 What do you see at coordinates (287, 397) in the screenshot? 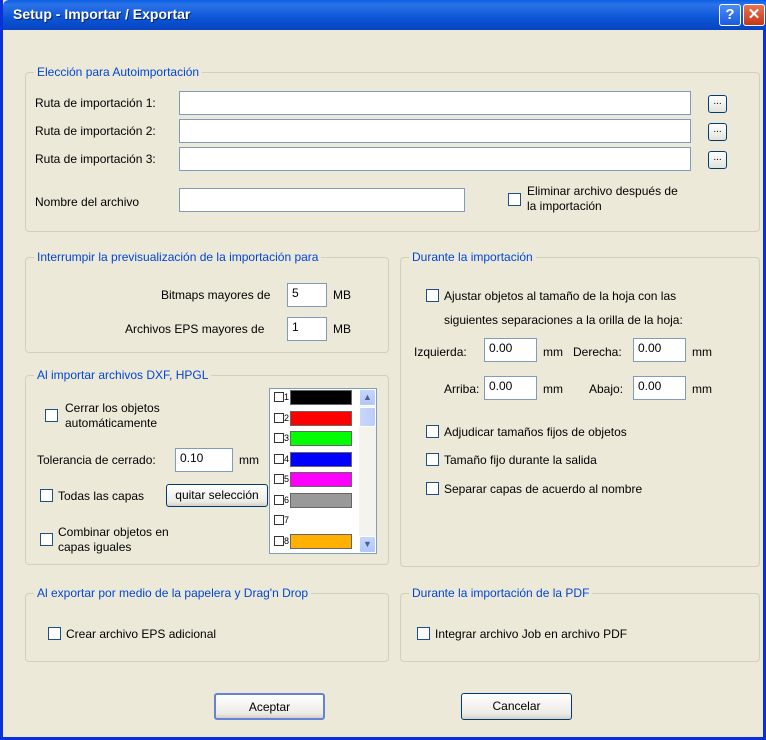
I see `layer-number: 1` at bounding box center [287, 397].